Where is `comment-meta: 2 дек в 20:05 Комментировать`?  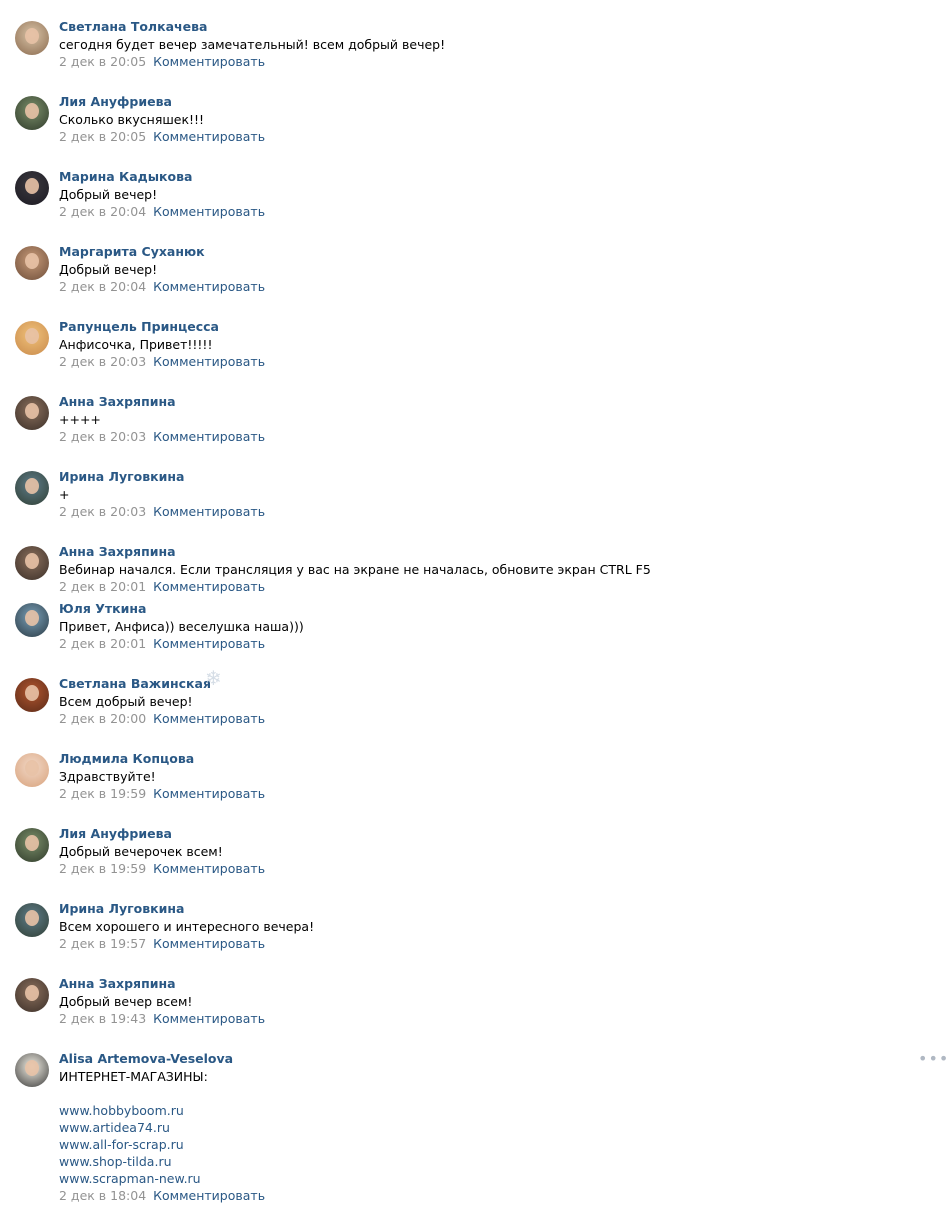 comment-meta: 2 дек в 20:05 Комментировать is located at coordinates (484, 137).